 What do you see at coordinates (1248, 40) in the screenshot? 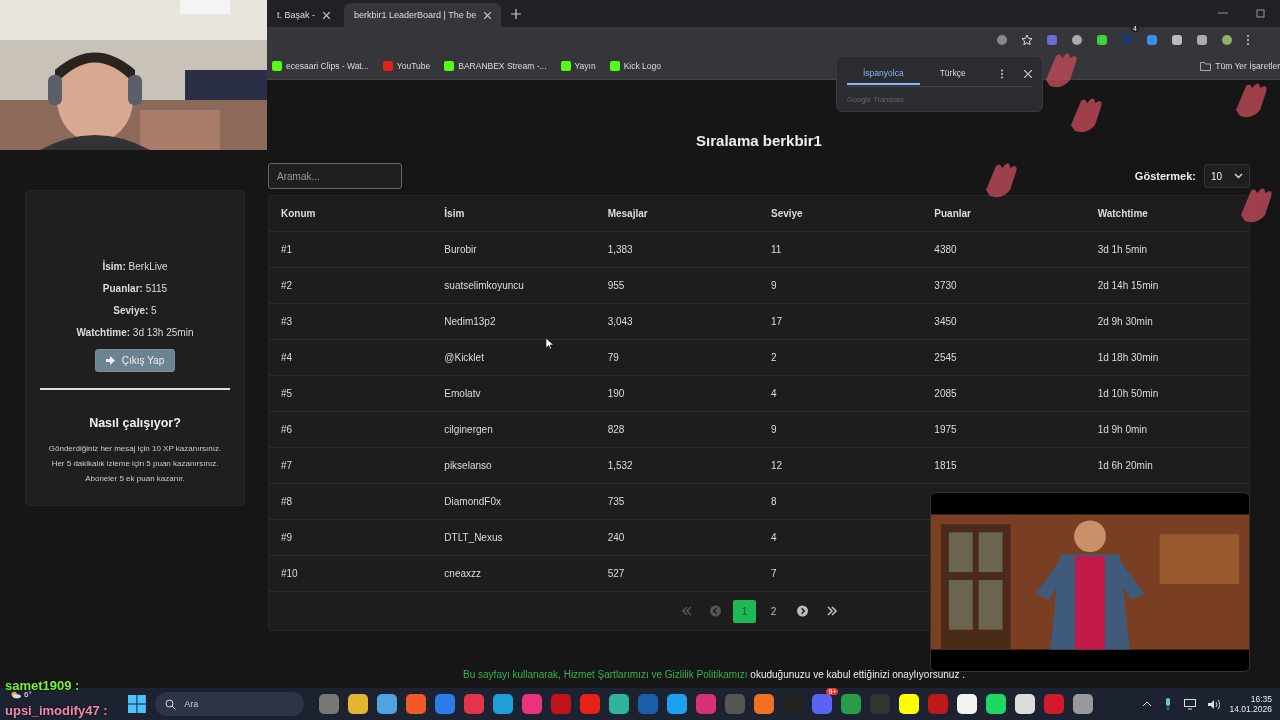
I see `menu-icon` at bounding box center [1248, 40].